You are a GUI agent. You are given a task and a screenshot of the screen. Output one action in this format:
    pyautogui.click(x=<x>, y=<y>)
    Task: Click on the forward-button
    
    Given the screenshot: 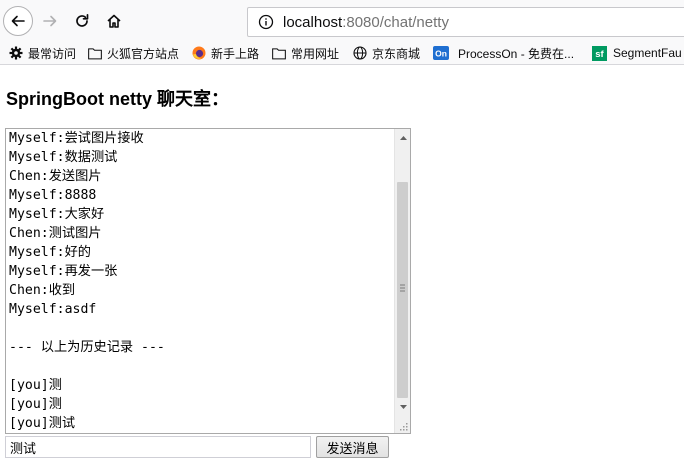 What is the action you would take?
    pyautogui.click(x=50, y=21)
    